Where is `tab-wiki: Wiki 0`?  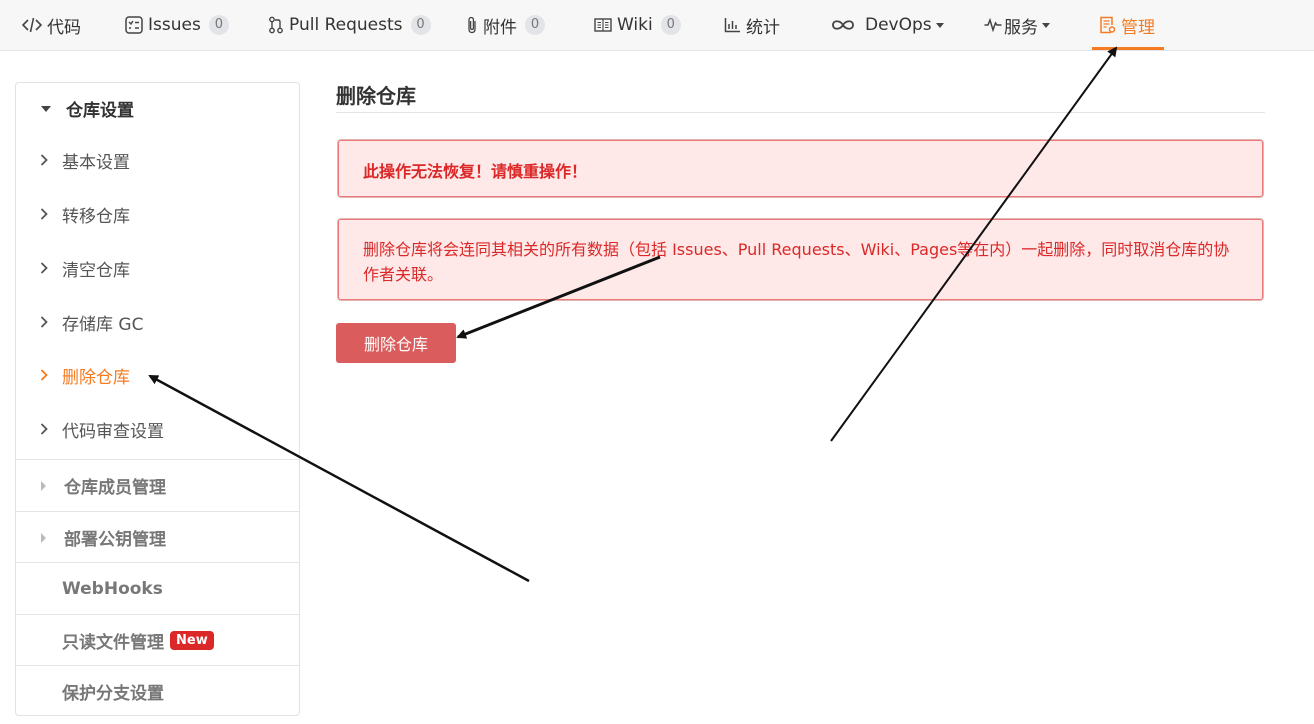 tab-wiki: Wiki 0 is located at coordinates (637, 25).